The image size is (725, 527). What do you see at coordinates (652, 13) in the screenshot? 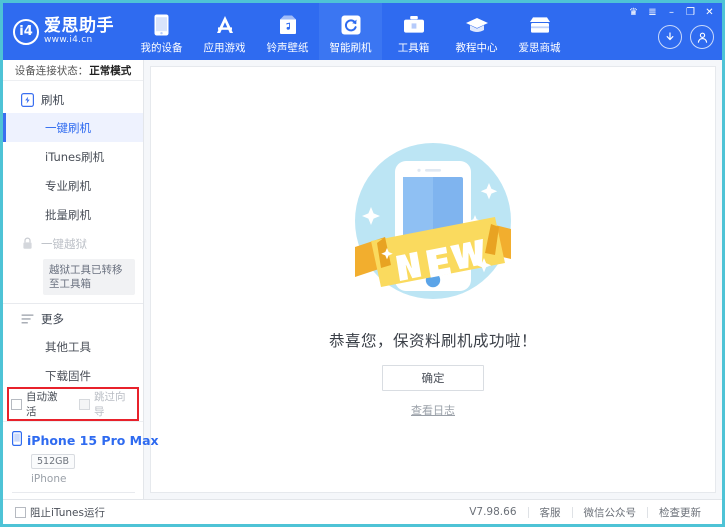
I see `menu-icon: ≣` at bounding box center [652, 13].